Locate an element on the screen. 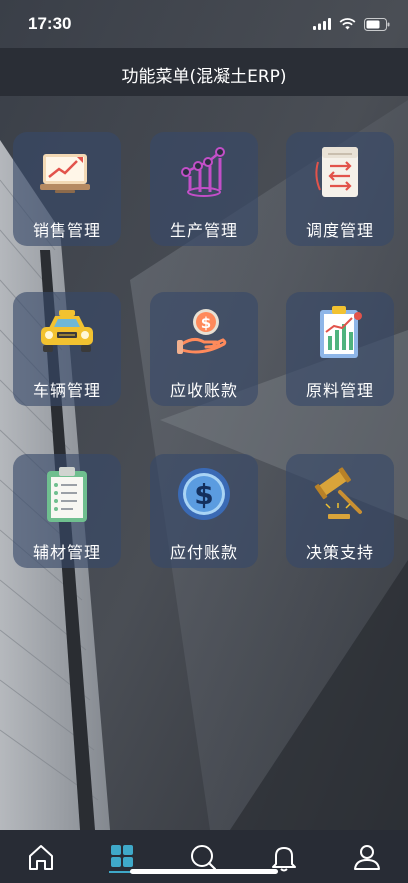  material-clipboard-icon is located at coordinates (341, 332).